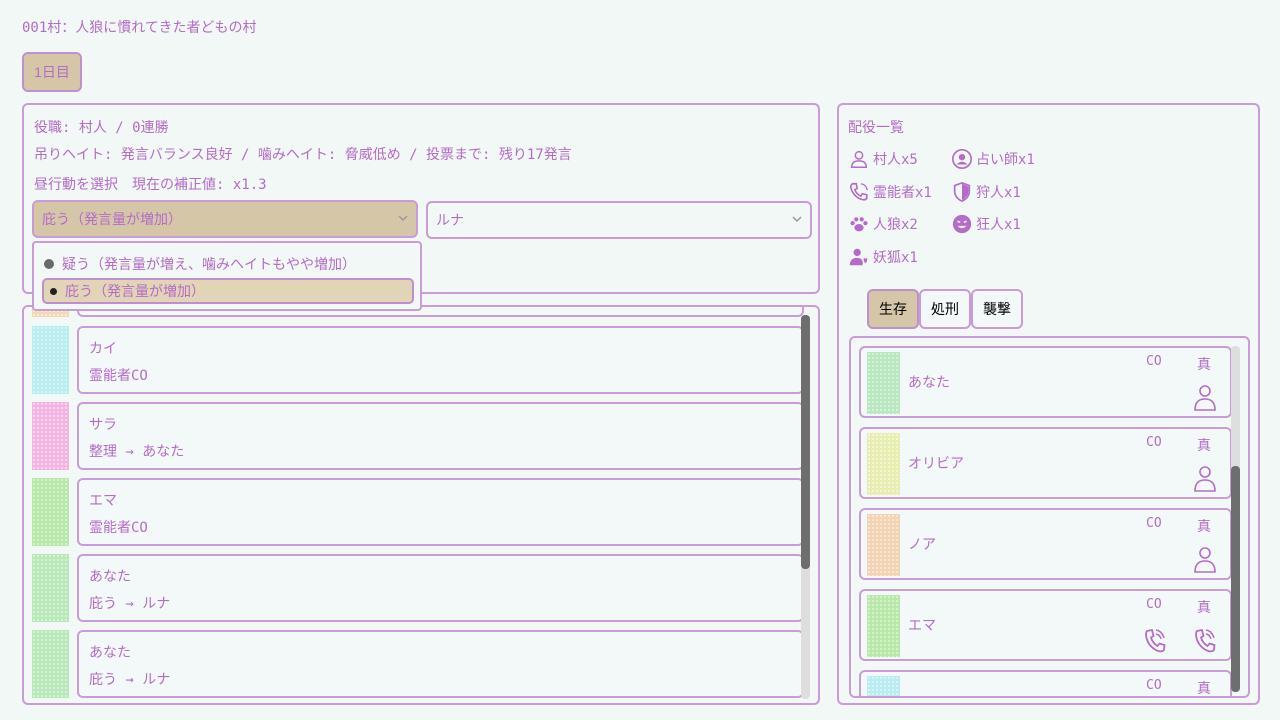 This screenshot has height=720, width=1280. What do you see at coordinates (228, 291) in the screenshot?
I see `action-option-defend: 庇う（発言量が増加）` at bounding box center [228, 291].